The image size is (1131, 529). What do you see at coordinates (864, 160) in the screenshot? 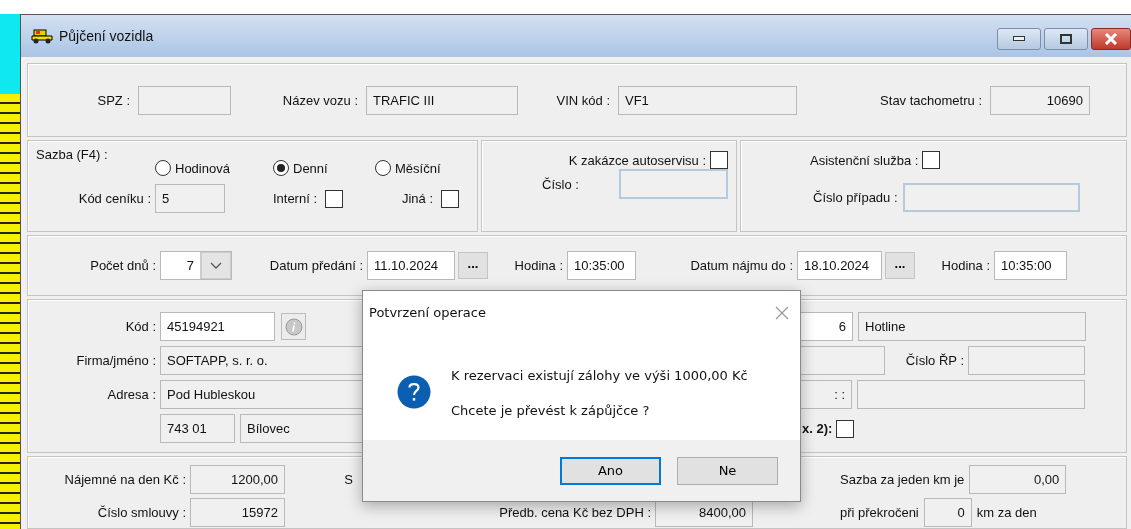
I see `assistance-label: Asistenční služba :` at bounding box center [864, 160].